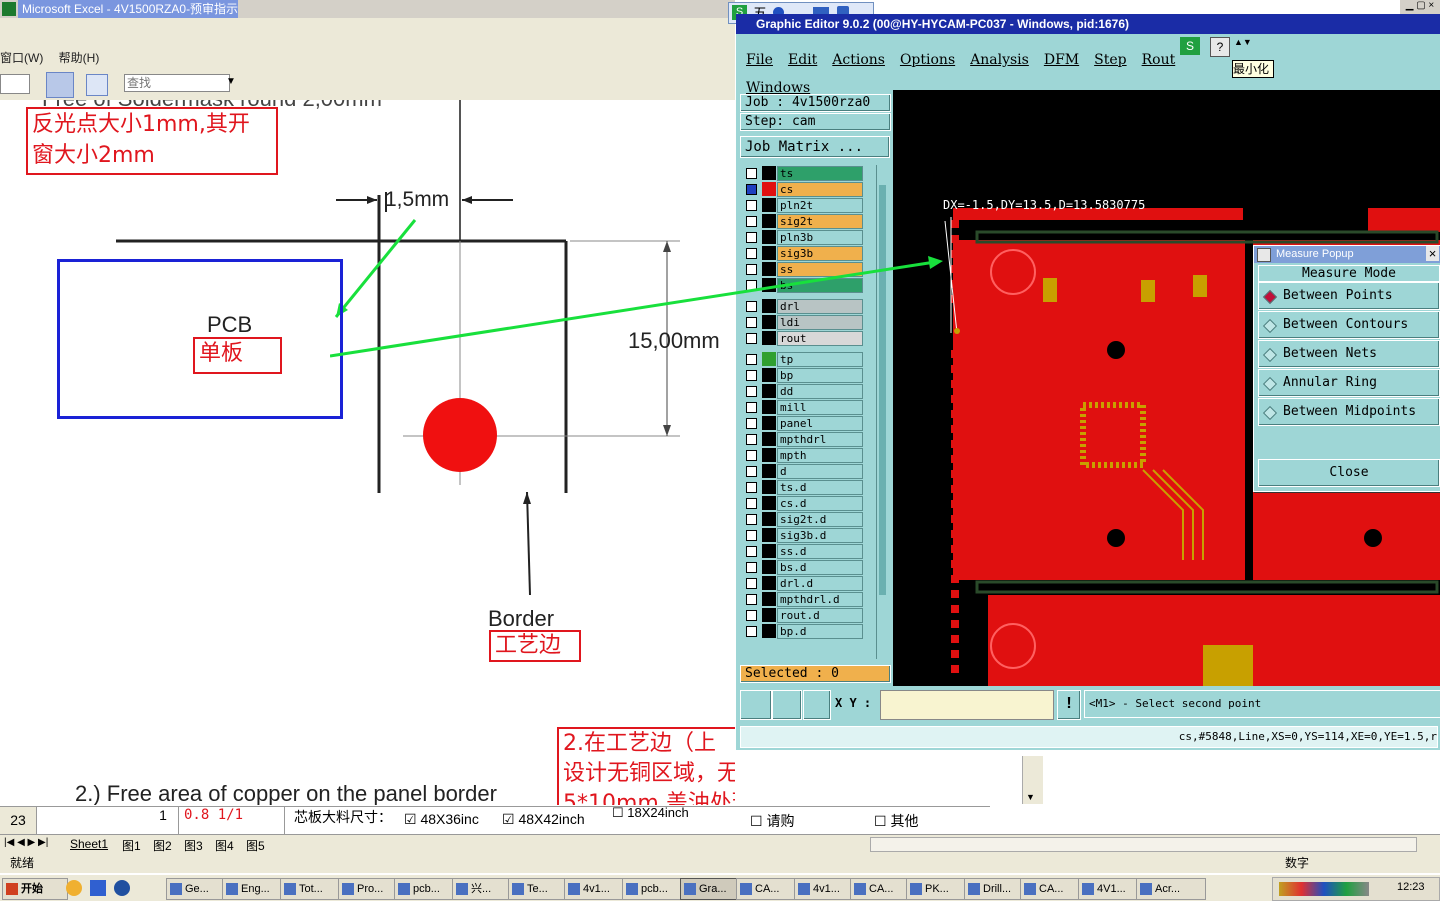  Describe the element at coordinates (177, 83) in the screenshot. I see `find-input` at that location.